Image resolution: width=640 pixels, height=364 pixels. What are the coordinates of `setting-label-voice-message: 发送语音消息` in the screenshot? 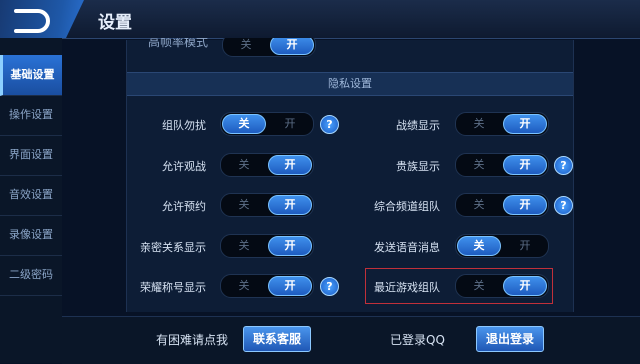 It's located at (407, 247).